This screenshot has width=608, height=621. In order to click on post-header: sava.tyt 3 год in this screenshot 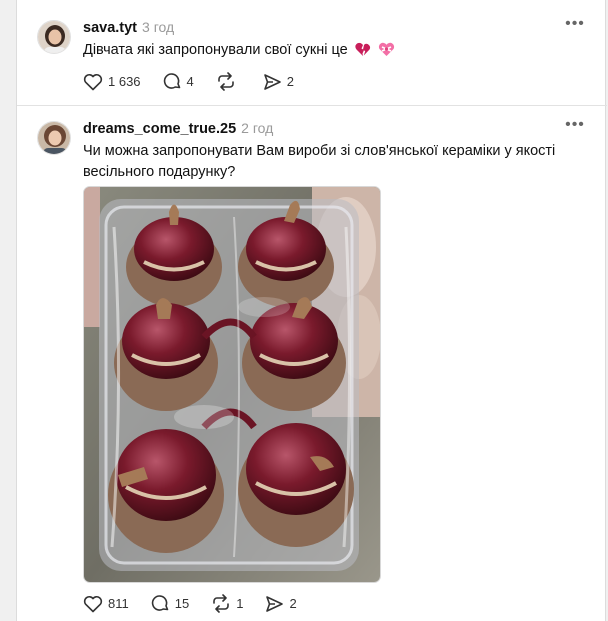, I will do `click(128, 27)`.